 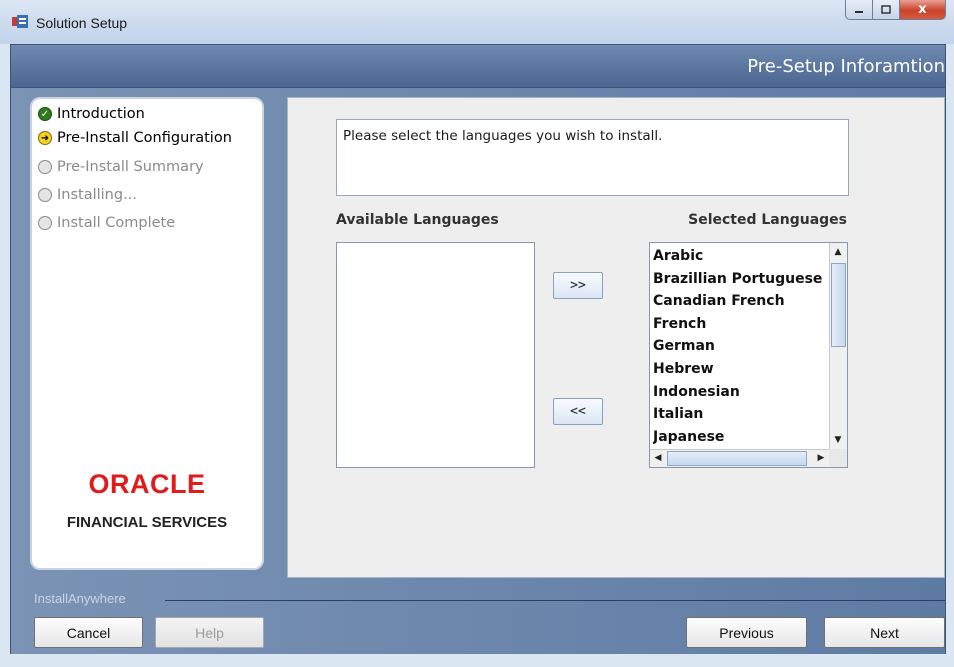 I want to click on list-item: Japanese, so click(x=741, y=437).